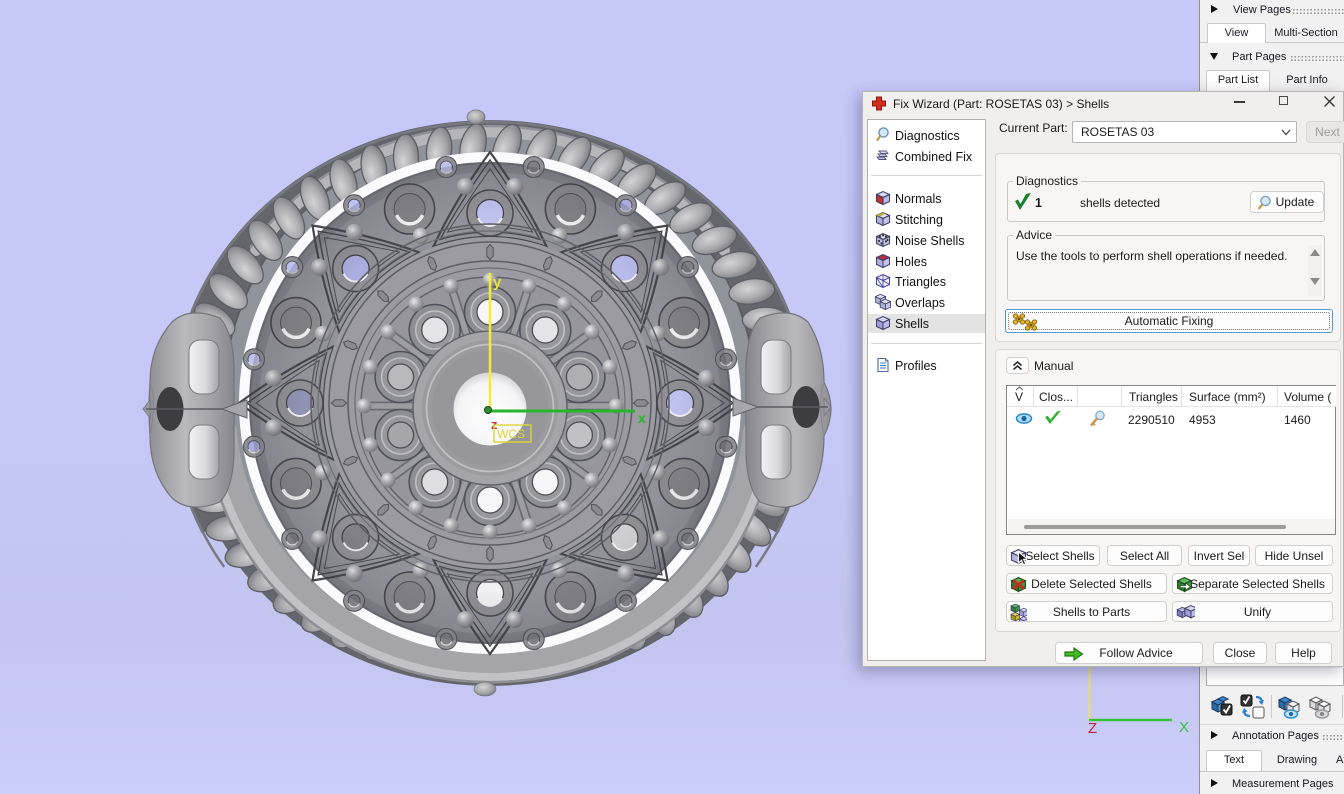 The image size is (1344, 794). What do you see at coordinates (1092, 728) in the screenshot?
I see `svg-text: Z` at bounding box center [1092, 728].